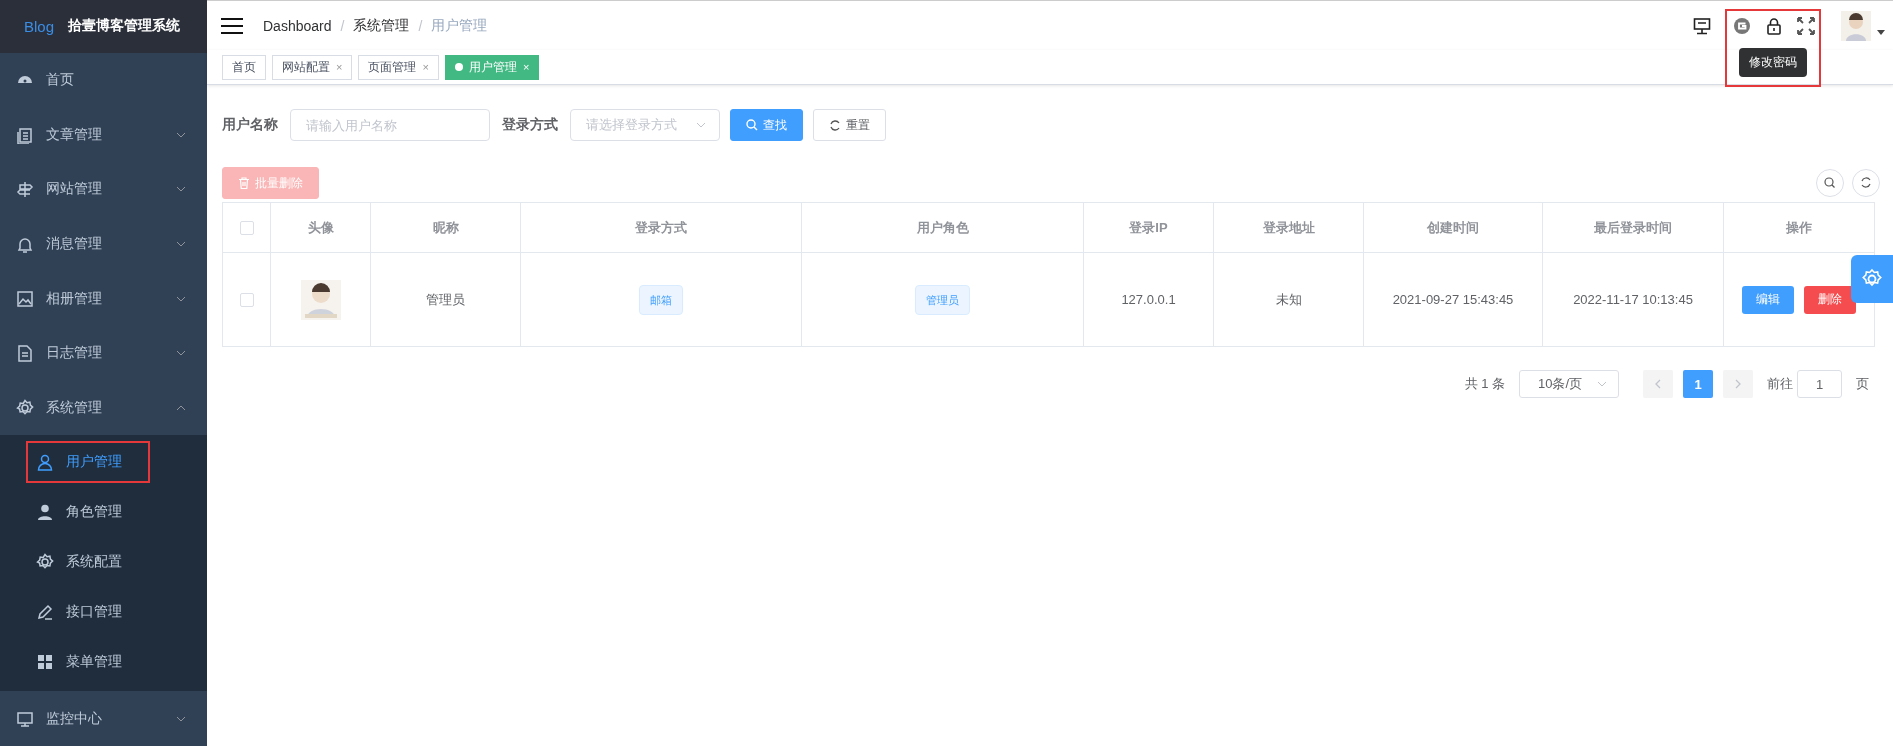  Describe the element at coordinates (1658, 384) in the screenshot. I see `previous-page-icon` at that location.